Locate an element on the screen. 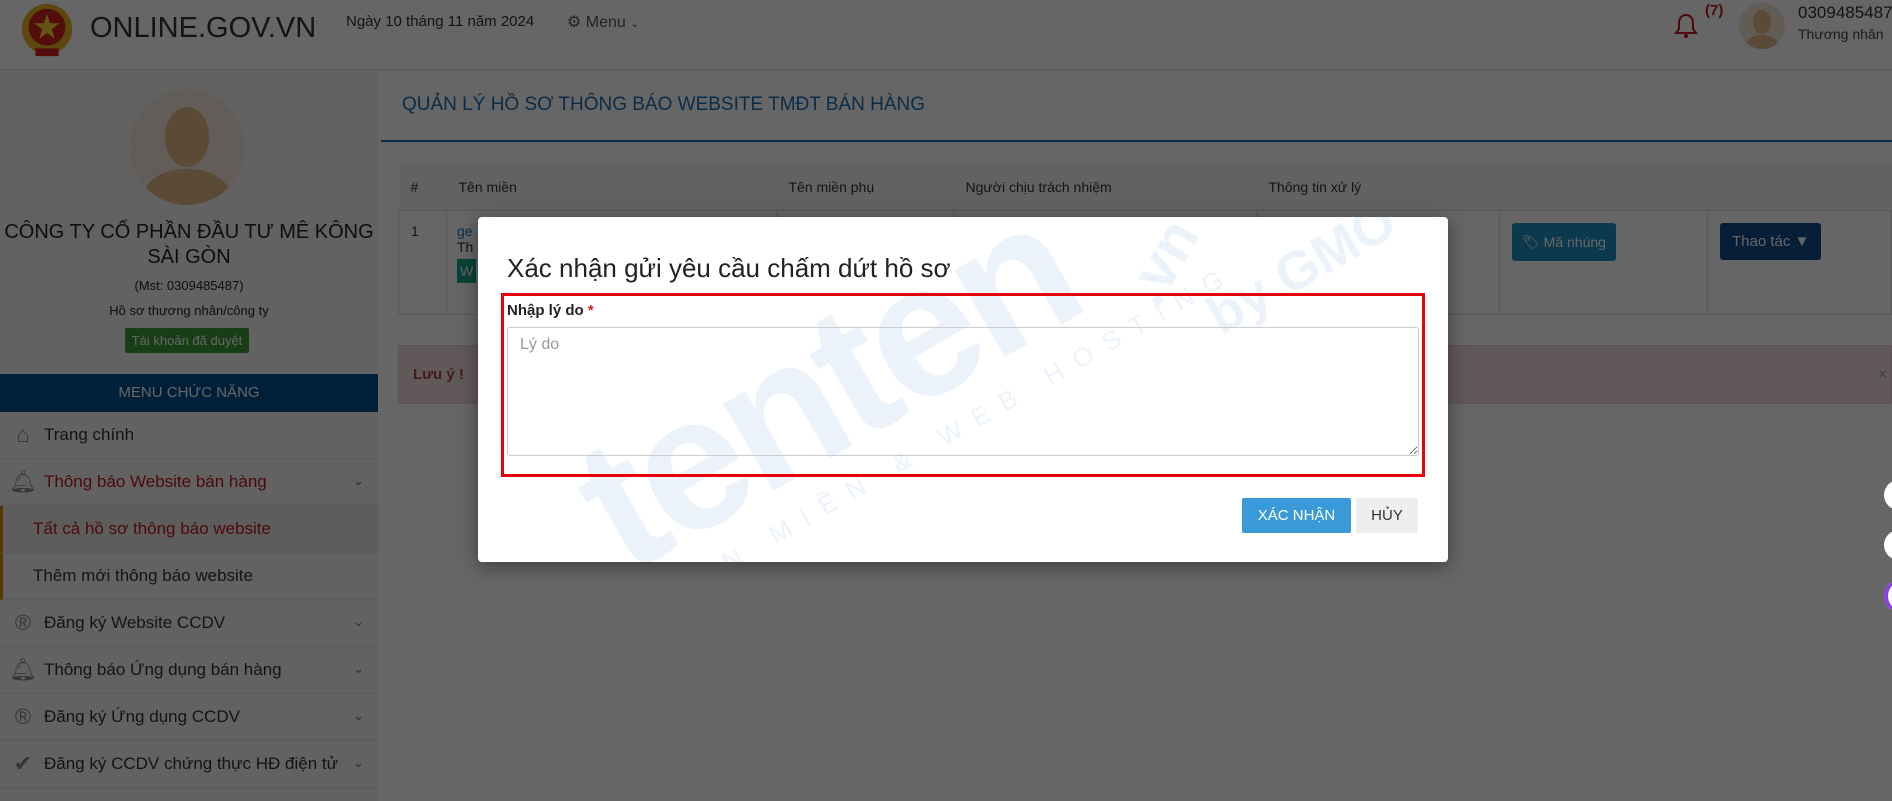  profile-link: Hồ sơ thương nhân/công ty is located at coordinates (189, 310).